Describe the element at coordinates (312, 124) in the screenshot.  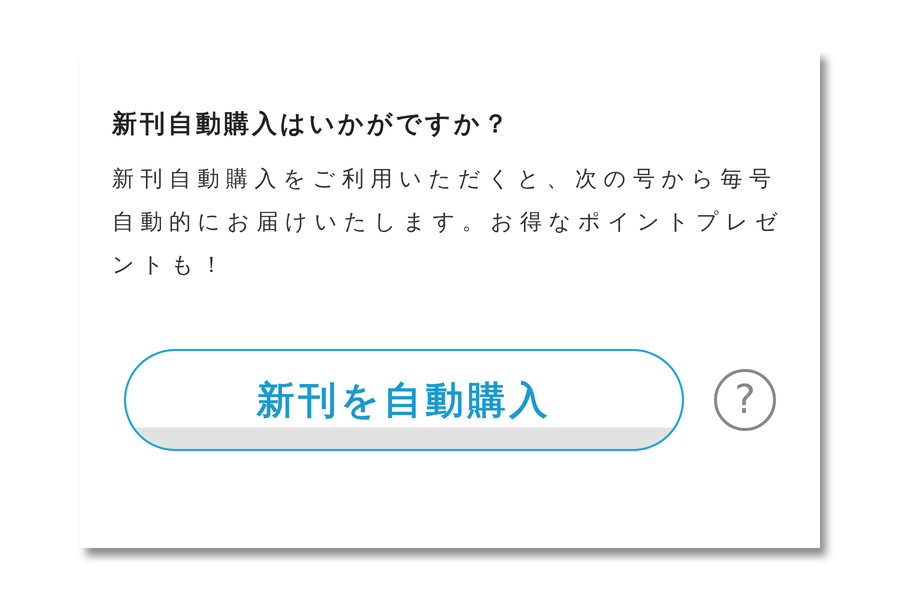
I see `dialog-title: 新刊自動購入はいかがですか？` at that location.